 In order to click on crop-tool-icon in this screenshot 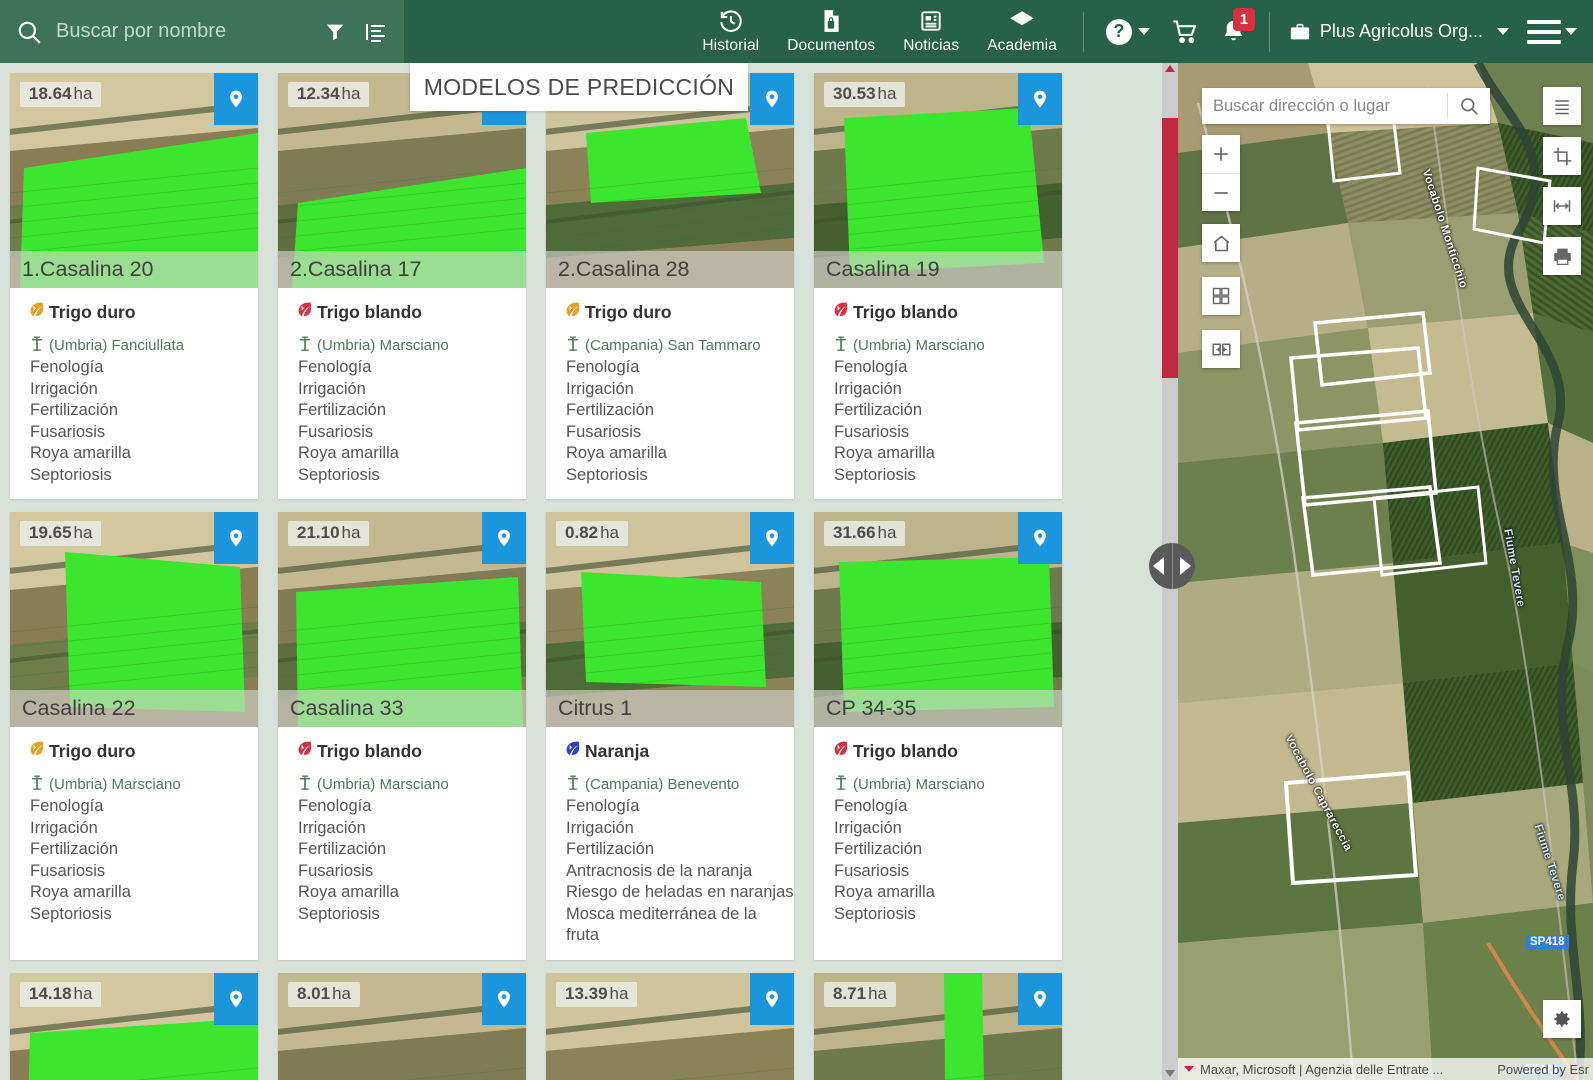, I will do `click(1562, 156)`.